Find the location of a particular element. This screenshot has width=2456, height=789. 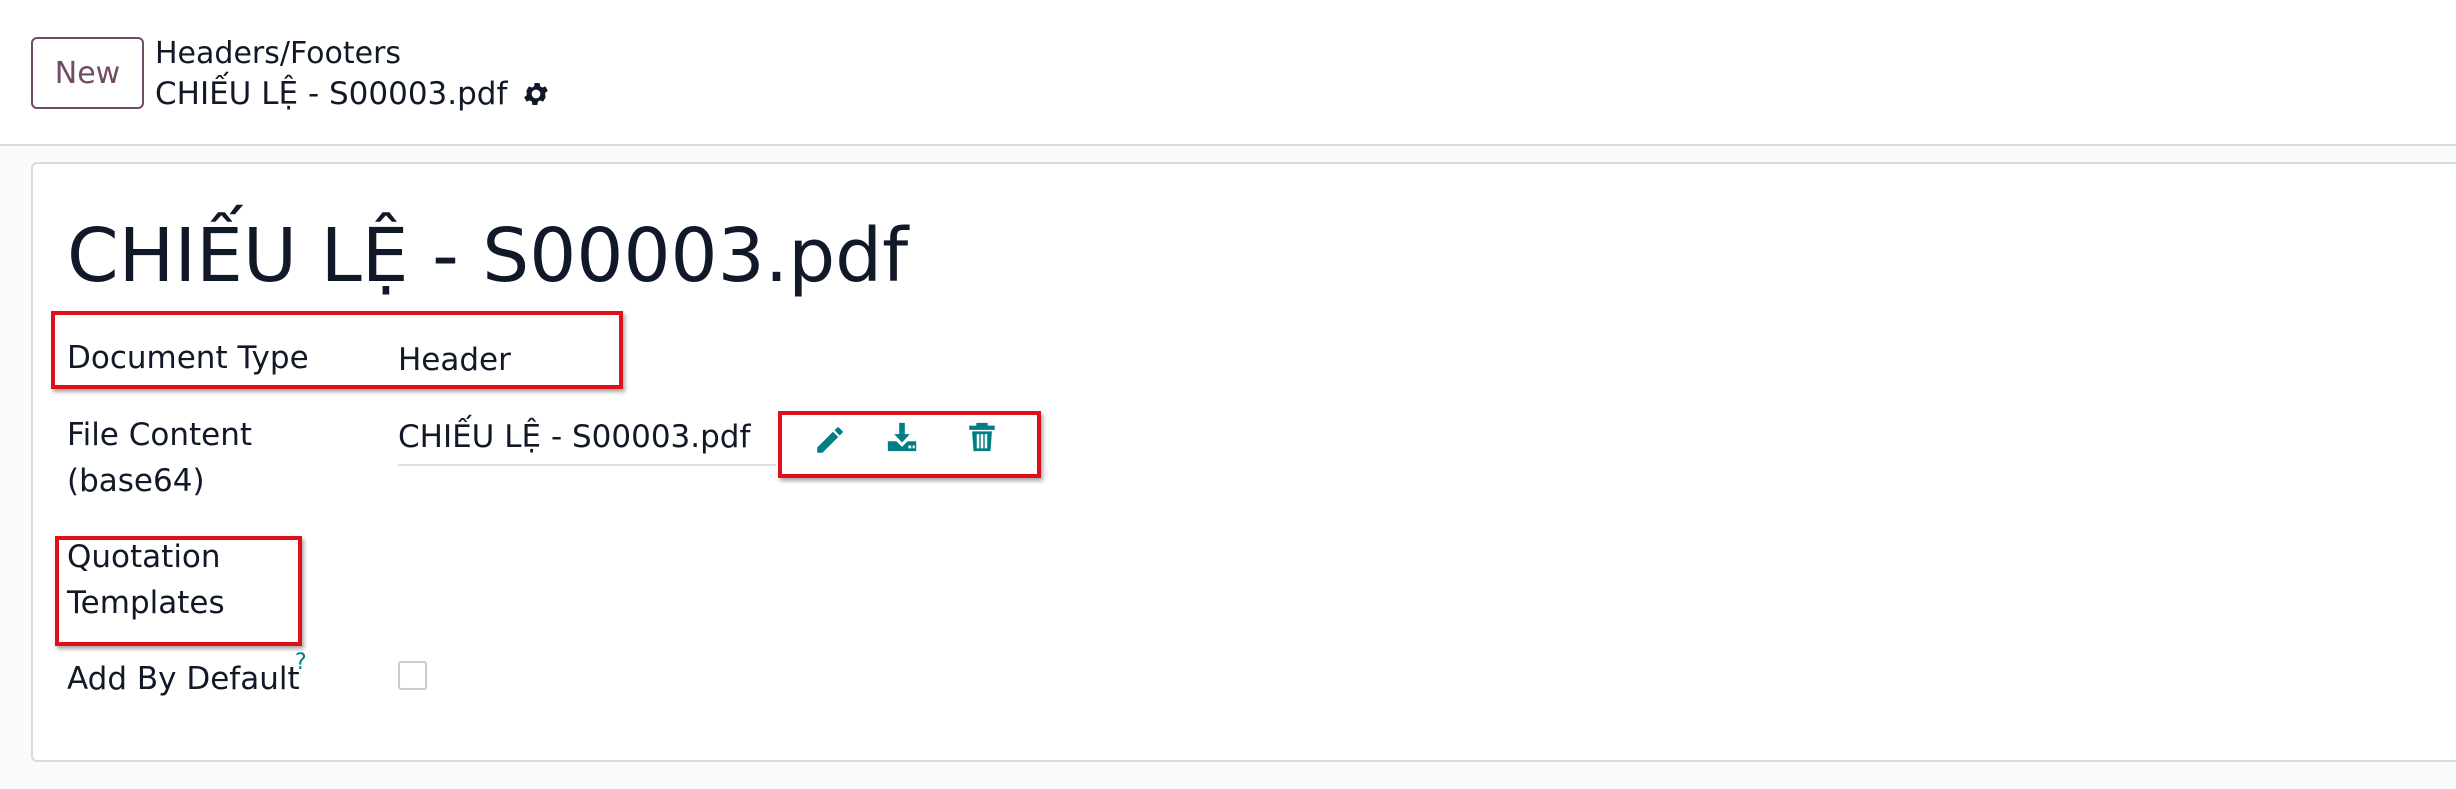

trash-icon is located at coordinates (982, 437).